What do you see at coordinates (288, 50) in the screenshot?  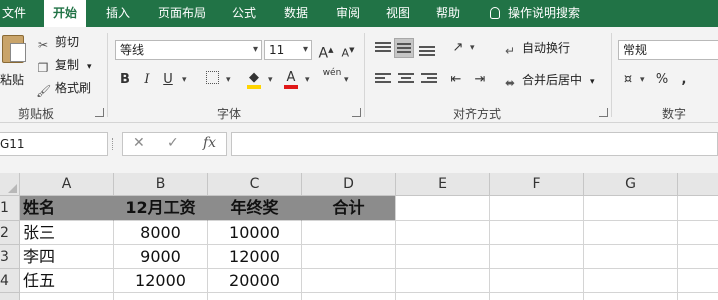 I see `font-size-combo: 11 ▾` at bounding box center [288, 50].